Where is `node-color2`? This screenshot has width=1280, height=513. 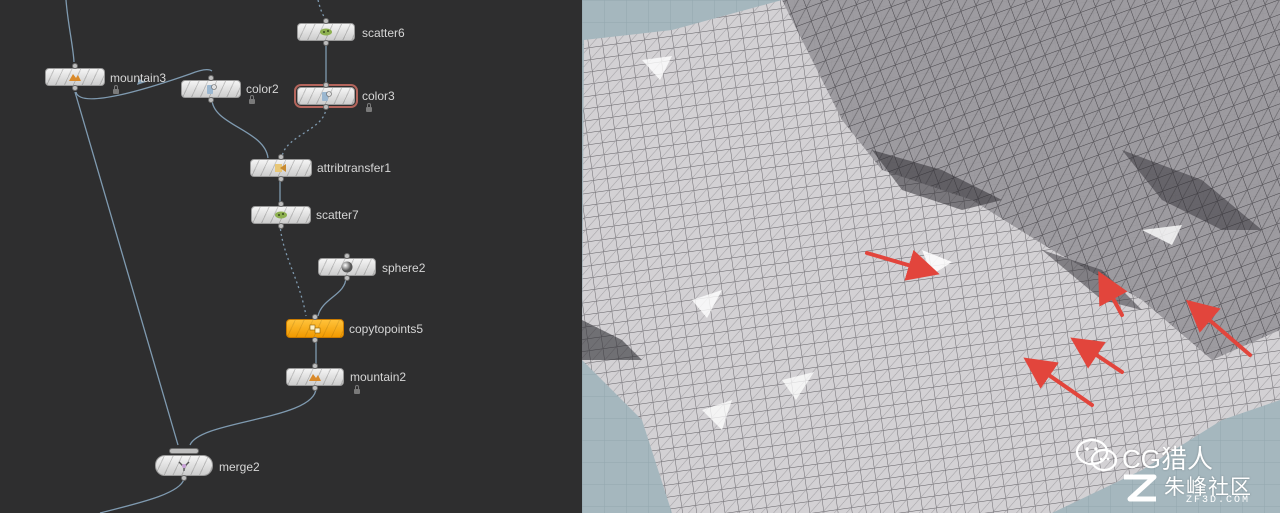
node-color2 is located at coordinates (211, 89).